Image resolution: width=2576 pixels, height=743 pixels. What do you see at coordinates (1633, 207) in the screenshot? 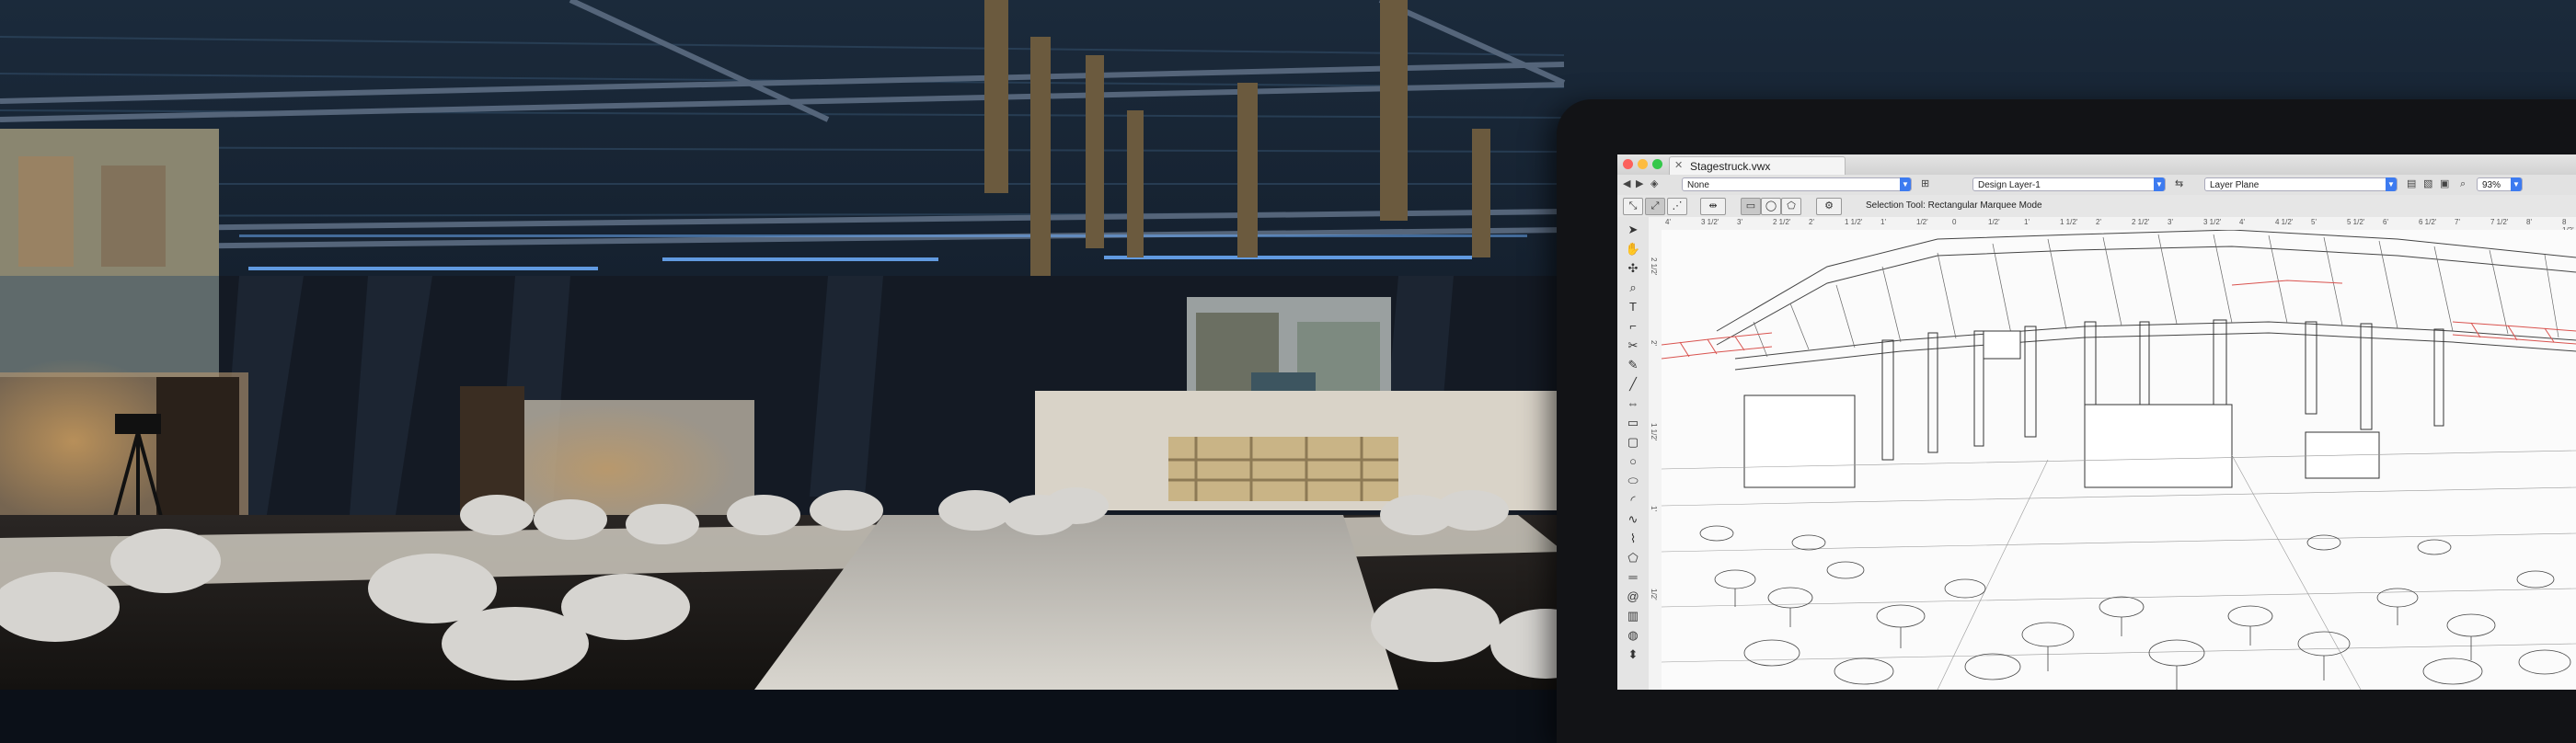
I see `interactive-scaling-icon: ⤡` at bounding box center [1633, 207].